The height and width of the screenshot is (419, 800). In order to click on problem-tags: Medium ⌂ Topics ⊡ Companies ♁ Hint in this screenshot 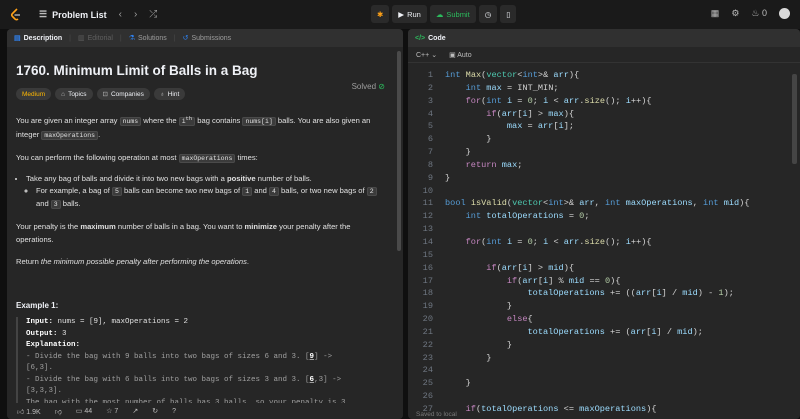, I will do `click(202, 94)`.